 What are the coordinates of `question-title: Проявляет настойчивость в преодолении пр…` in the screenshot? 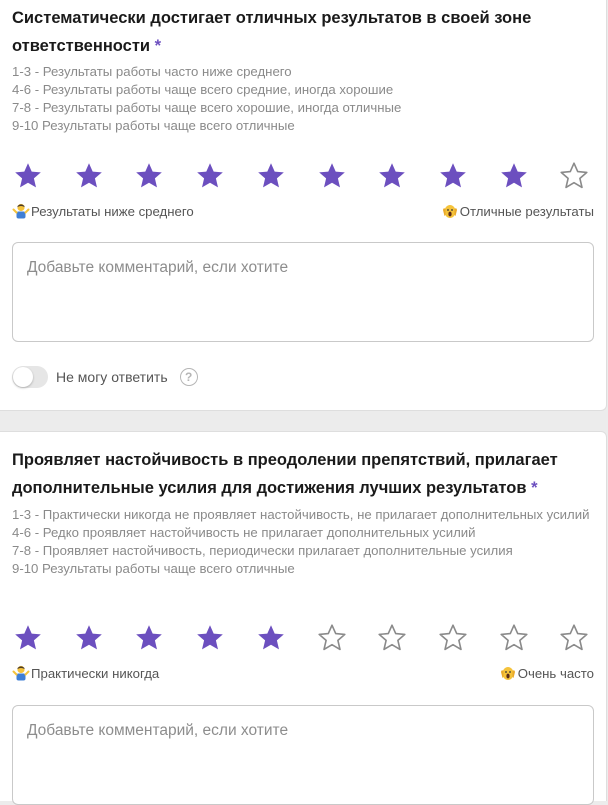 It's located at (285, 474).